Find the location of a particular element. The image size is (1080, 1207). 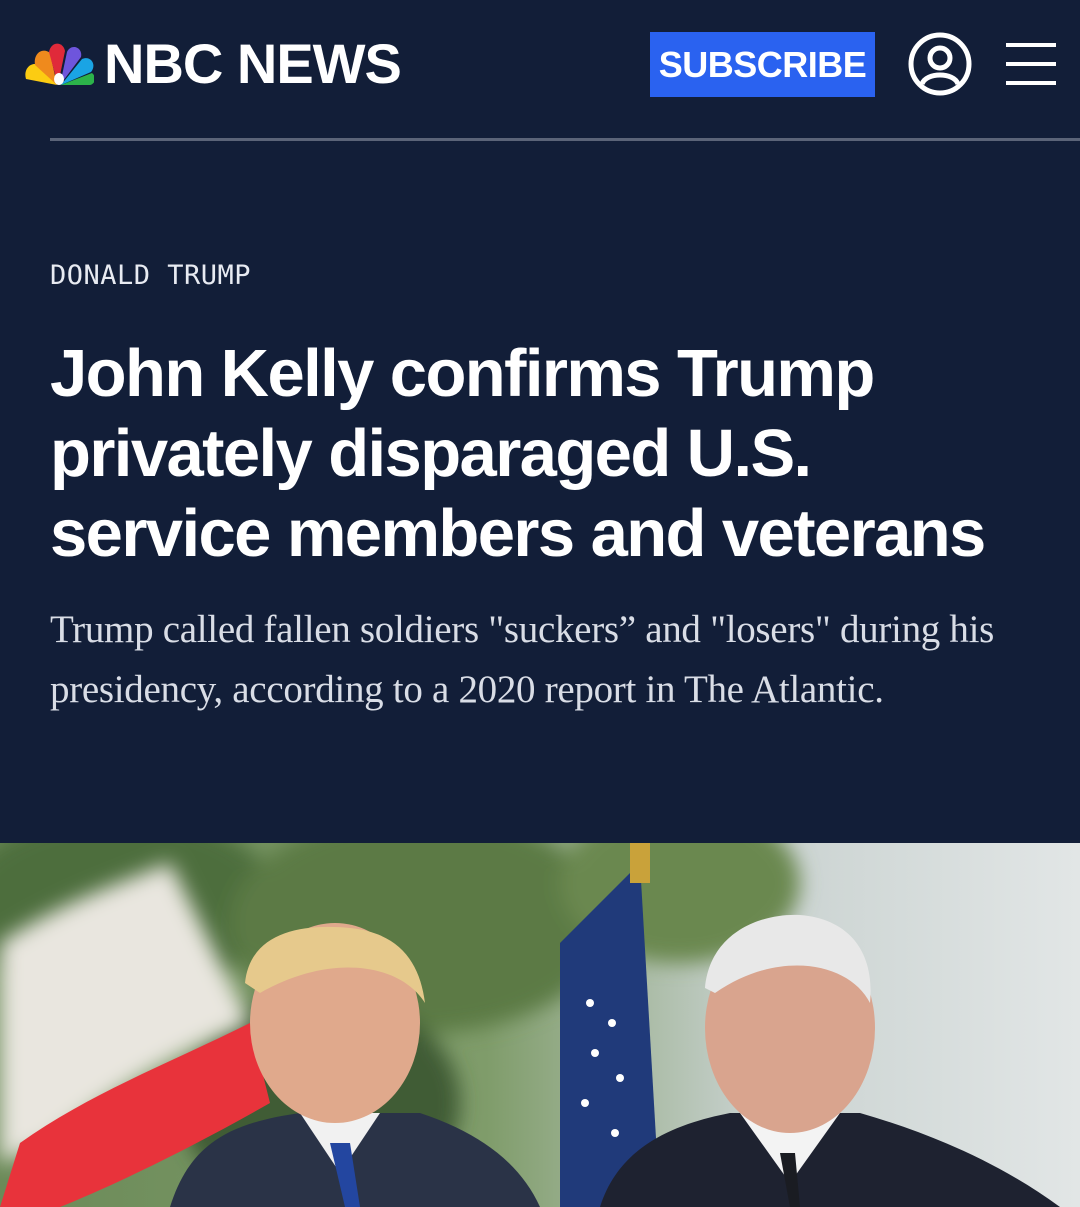

nbc-news-logo: NBC NEWS is located at coordinates (213, 63).